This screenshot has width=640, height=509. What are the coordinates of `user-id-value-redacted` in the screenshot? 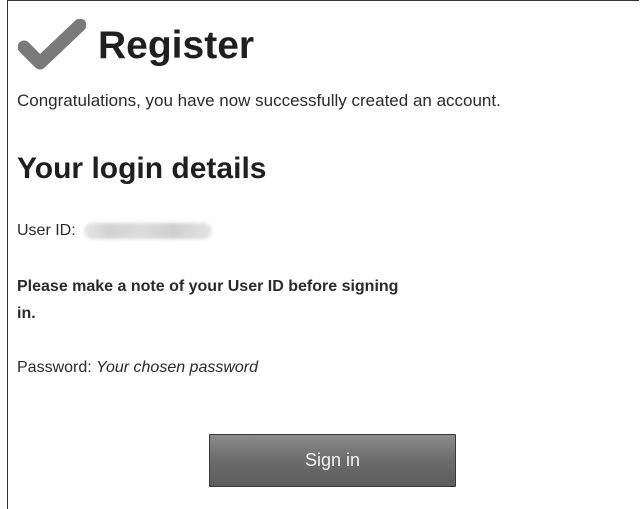 It's located at (147, 231).